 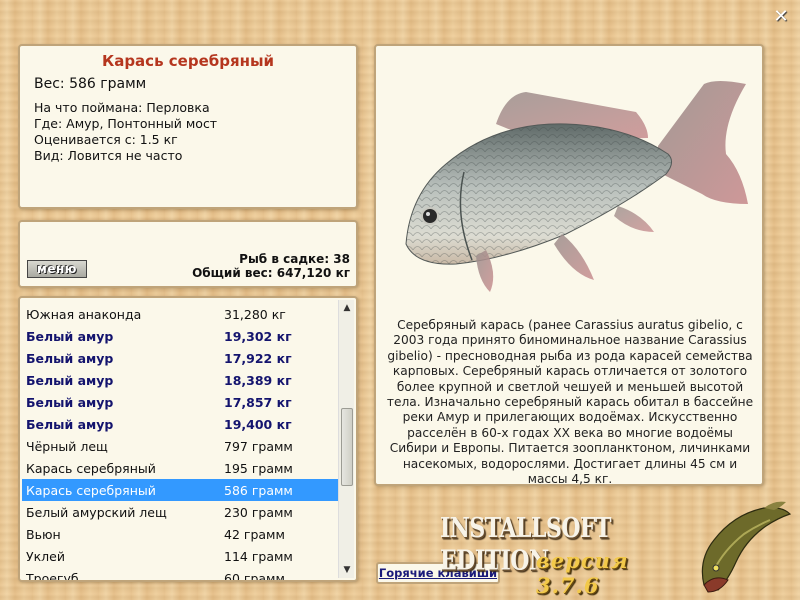 What do you see at coordinates (258, 402) in the screenshot?
I see `list-item-weight: 17,857 кг` at bounding box center [258, 402].